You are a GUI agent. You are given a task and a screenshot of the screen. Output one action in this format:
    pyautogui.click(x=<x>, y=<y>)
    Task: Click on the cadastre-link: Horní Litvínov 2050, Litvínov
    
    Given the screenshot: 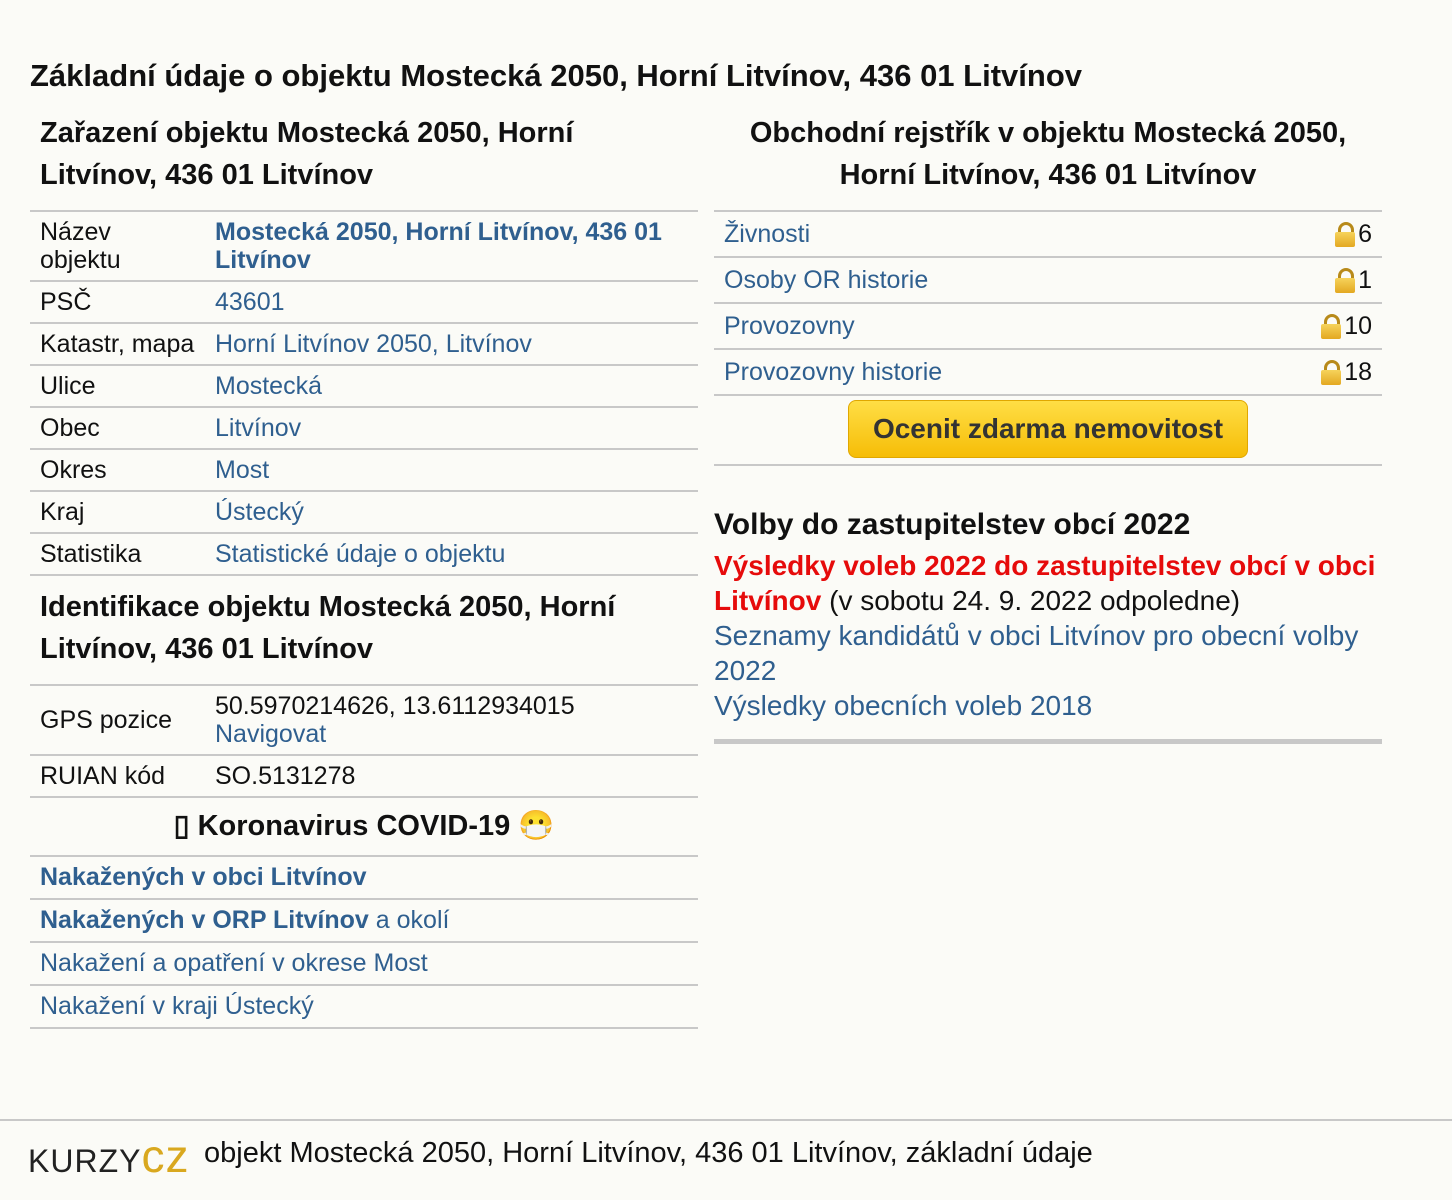 What is the action you would take?
    pyautogui.click(x=373, y=344)
    